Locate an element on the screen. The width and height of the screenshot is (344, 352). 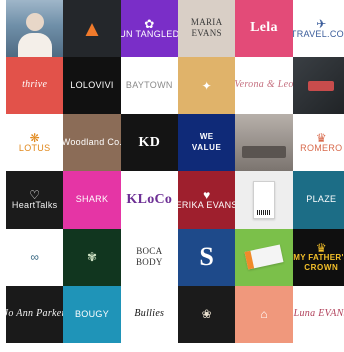
brand-name-text: PLAZE is located at coordinates (321, 199).